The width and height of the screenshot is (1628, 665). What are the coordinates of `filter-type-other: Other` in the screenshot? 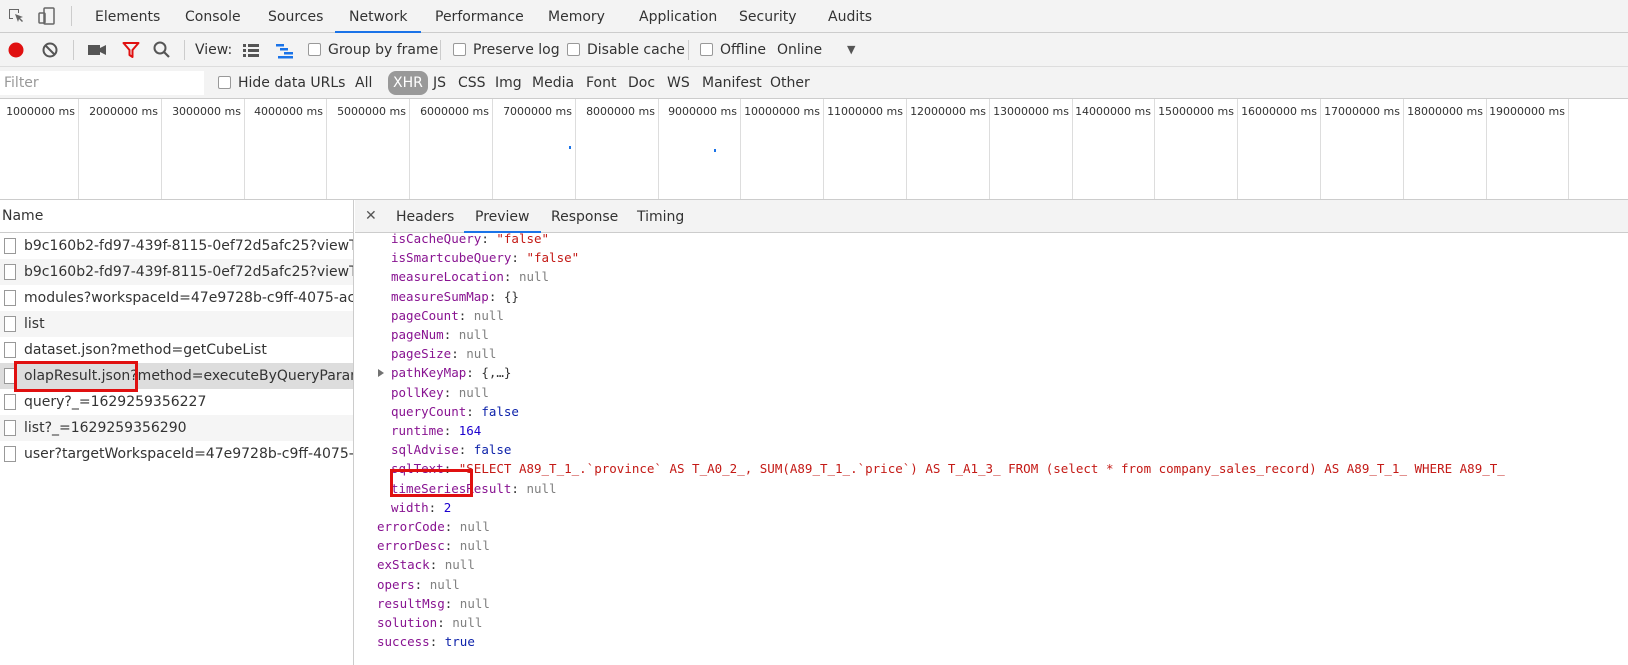 It's located at (790, 83).